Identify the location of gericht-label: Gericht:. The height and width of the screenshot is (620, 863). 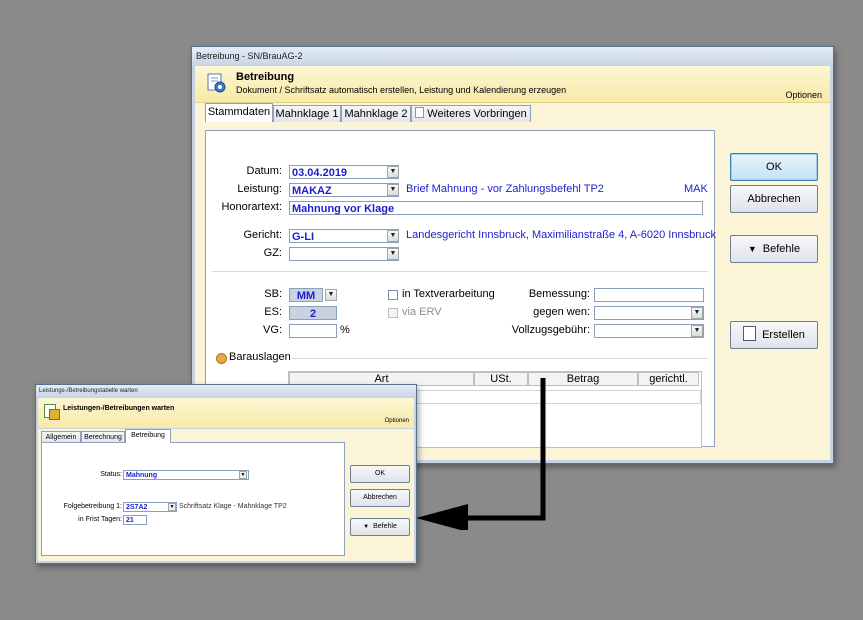
(262, 235).